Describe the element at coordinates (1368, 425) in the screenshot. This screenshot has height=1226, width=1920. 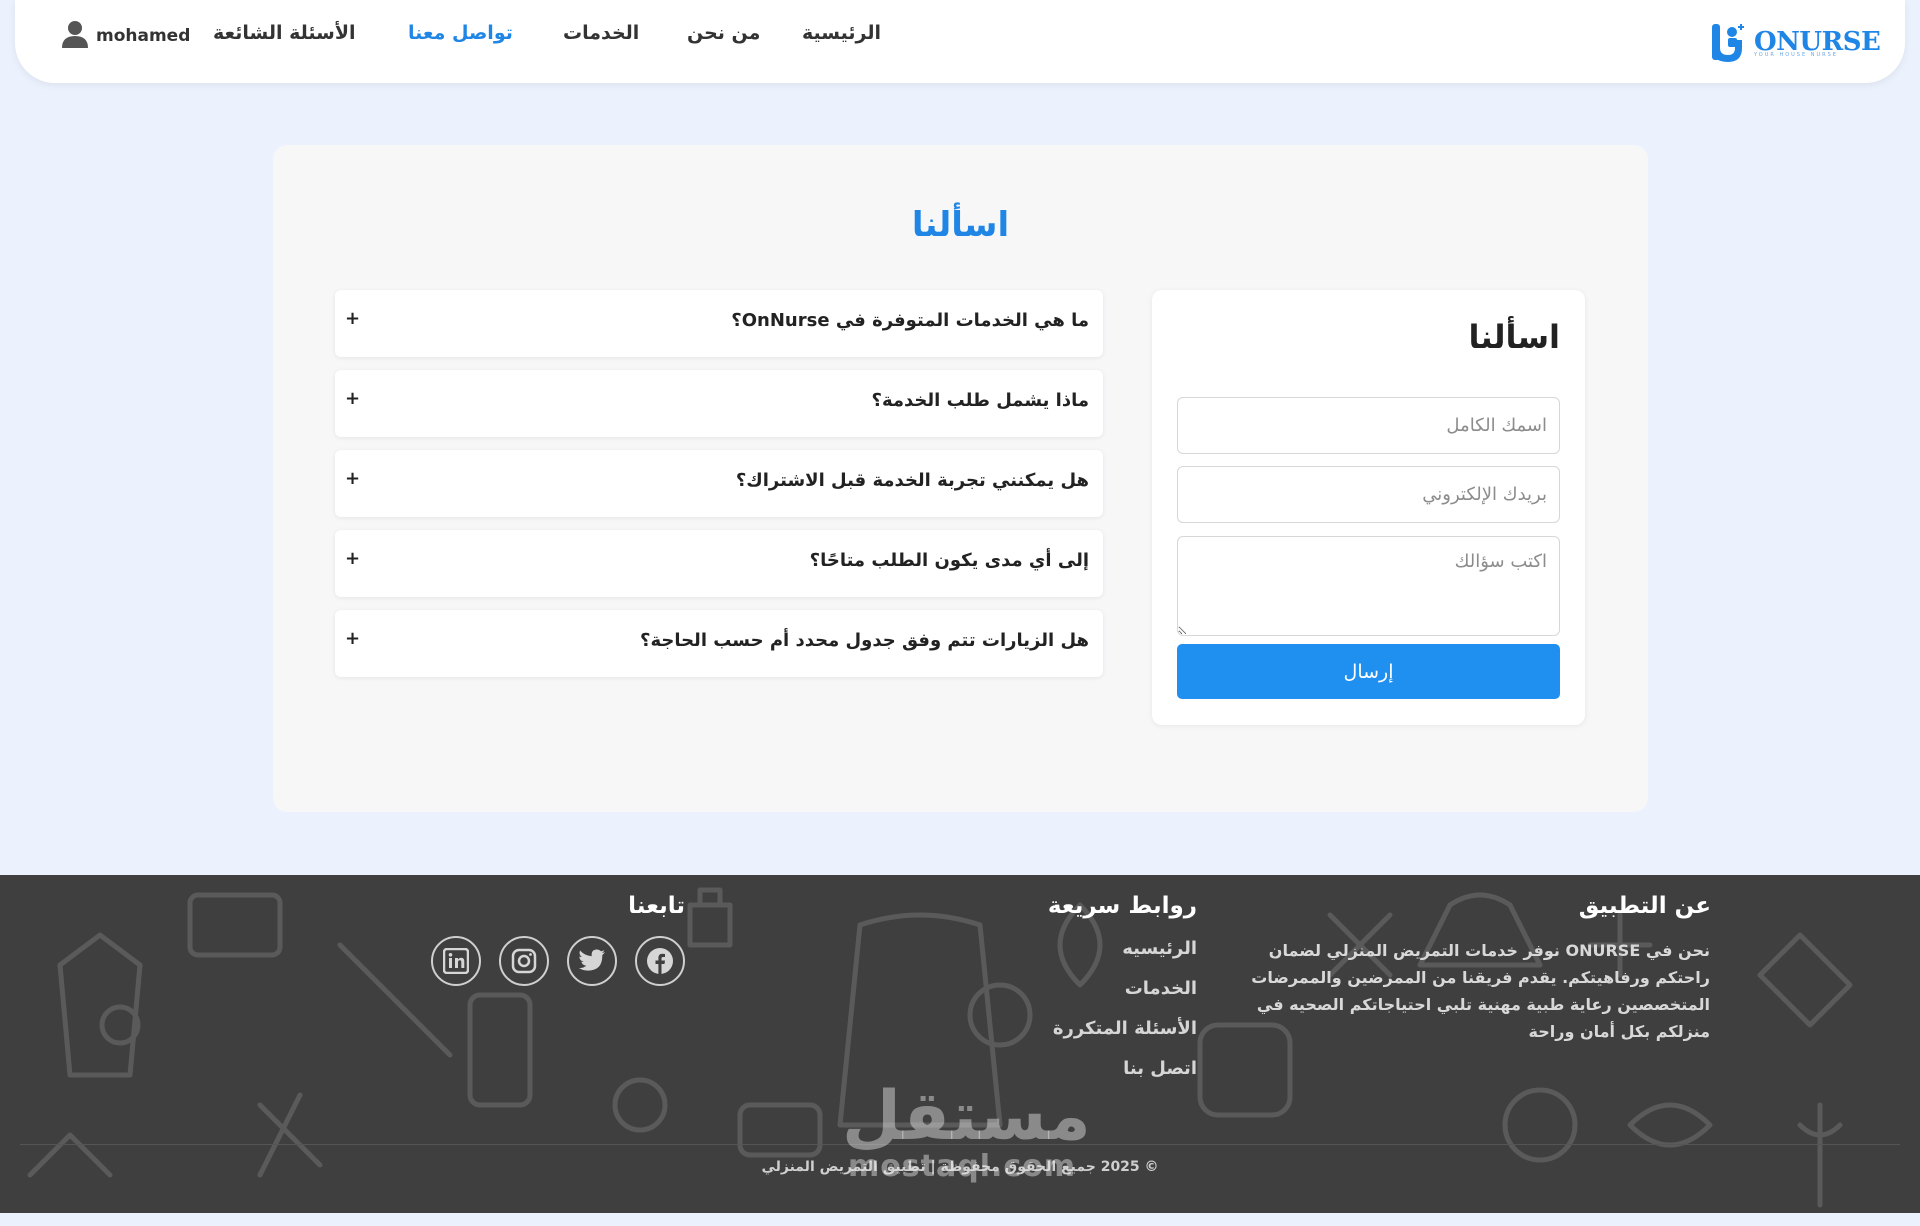
I see `full-name-input` at that location.